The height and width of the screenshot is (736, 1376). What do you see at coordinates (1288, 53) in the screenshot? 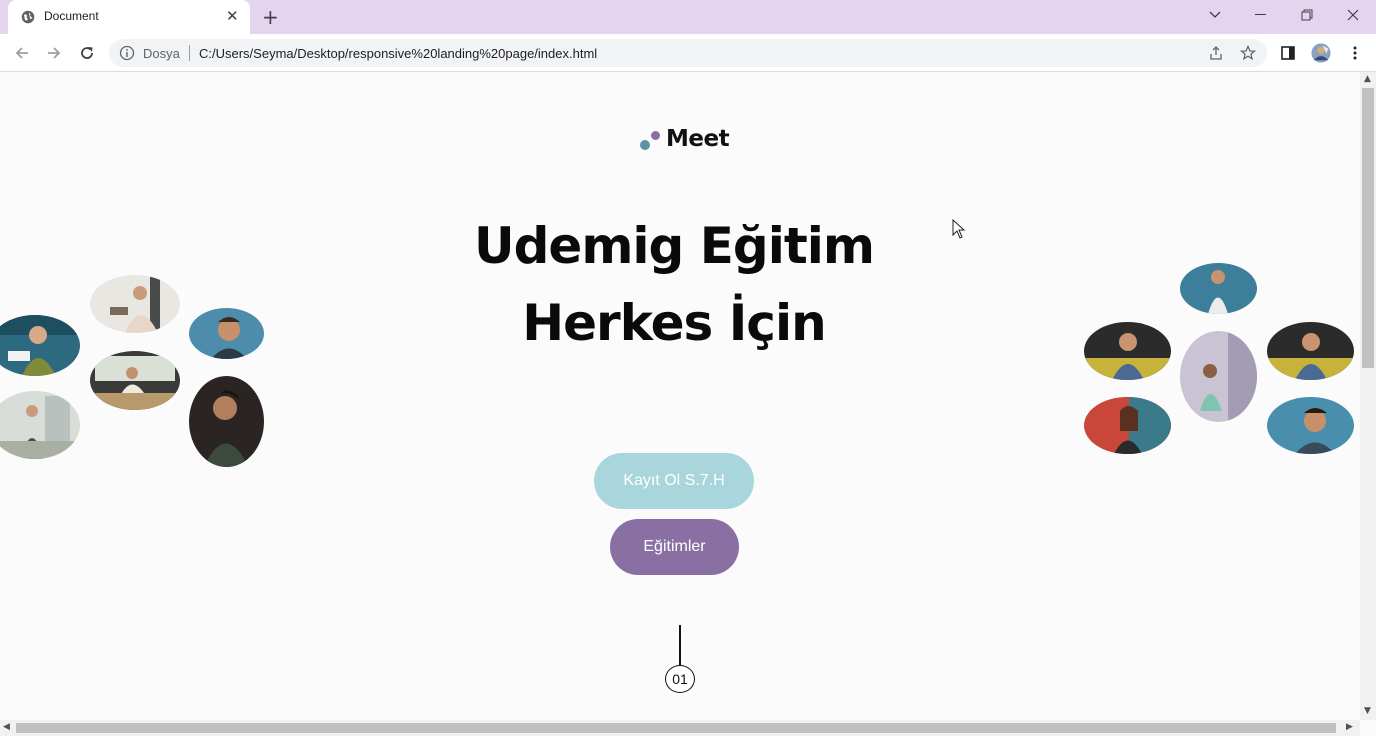
I see `side-panel-icon` at bounding box center [1288, 53].